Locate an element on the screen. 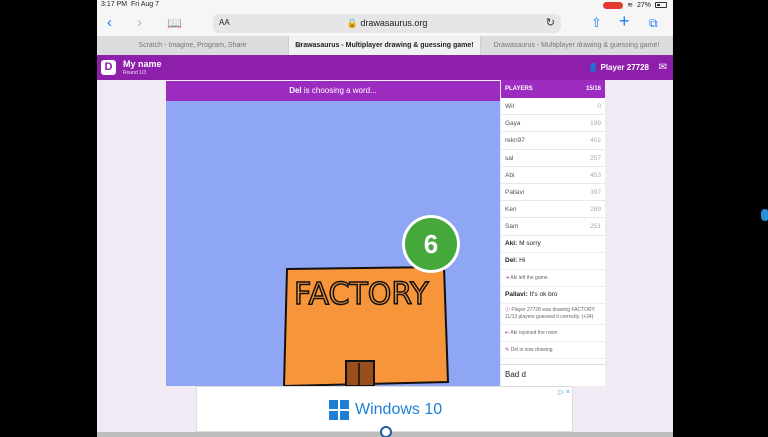 The width and height of the screenshot is (768, 437). guess-input: Bad d is located at coordinates (553, 375).